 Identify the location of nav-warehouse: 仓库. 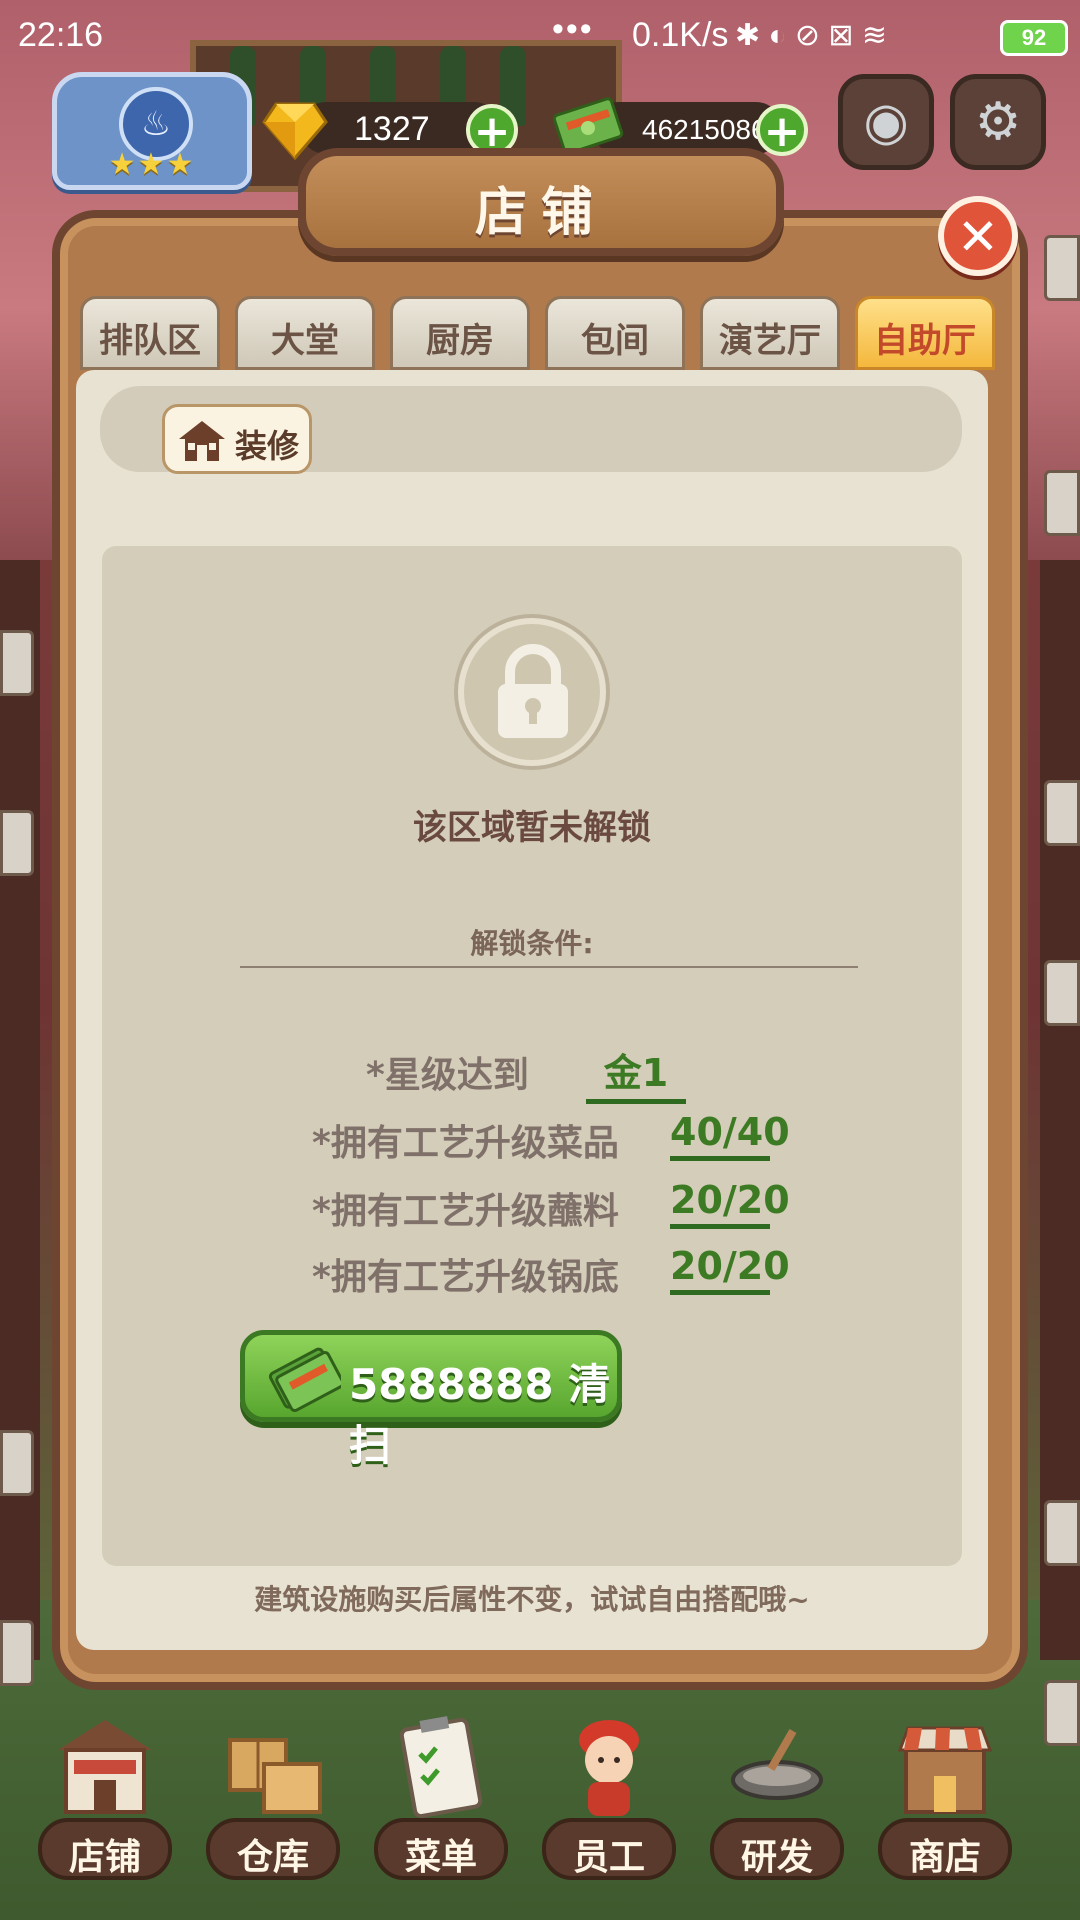
(273, 1800).